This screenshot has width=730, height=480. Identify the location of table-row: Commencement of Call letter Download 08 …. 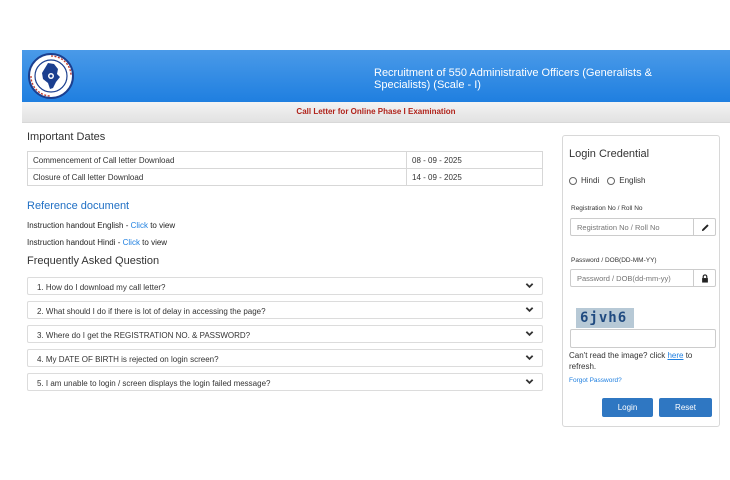
(285, 160).